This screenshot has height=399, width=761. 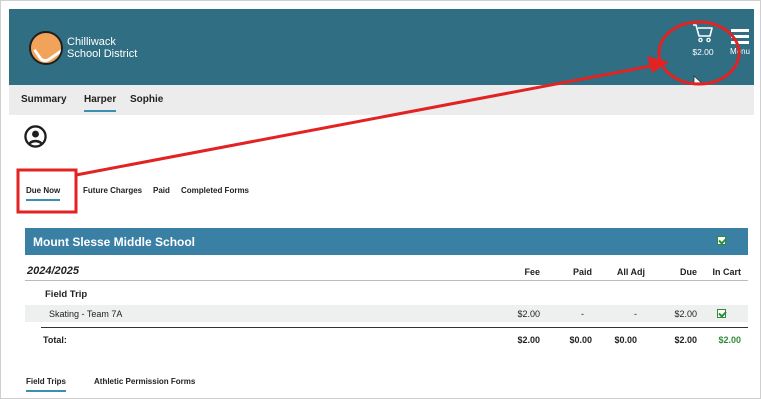 I want to click on total-adj: $0.00, so click(x=625, y=340).